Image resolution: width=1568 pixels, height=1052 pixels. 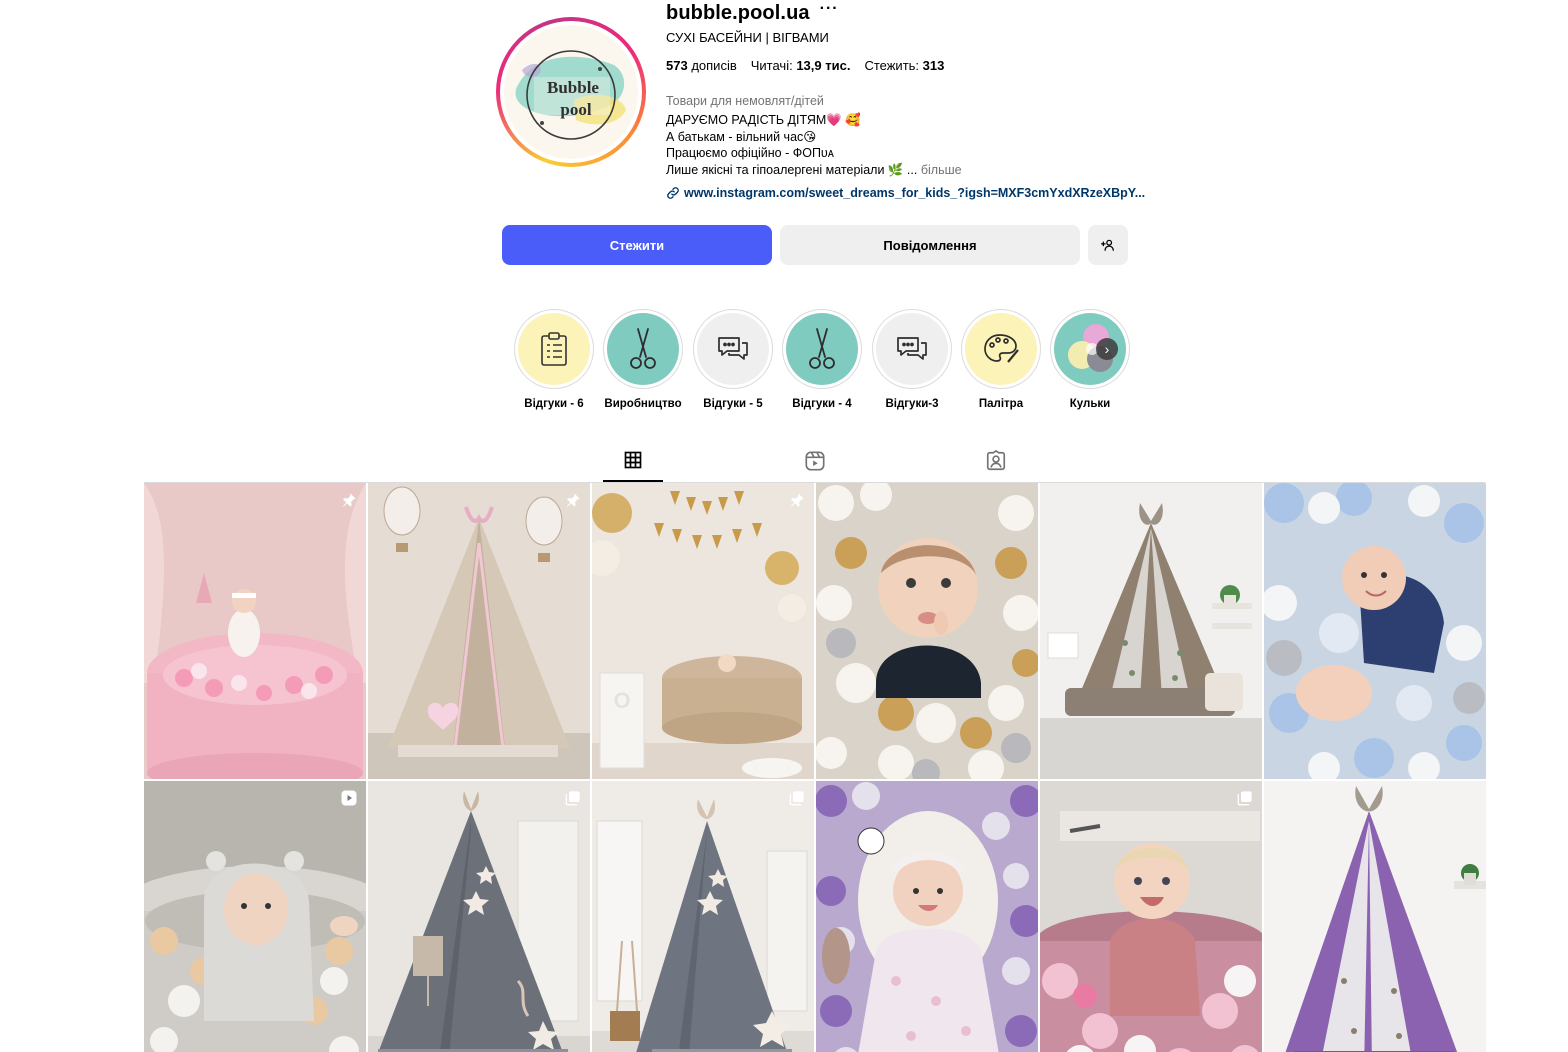 What do you see at coordinates (621, 700) in the screenshot?
I see `svg-text: O` at bounding box center [621, 700].